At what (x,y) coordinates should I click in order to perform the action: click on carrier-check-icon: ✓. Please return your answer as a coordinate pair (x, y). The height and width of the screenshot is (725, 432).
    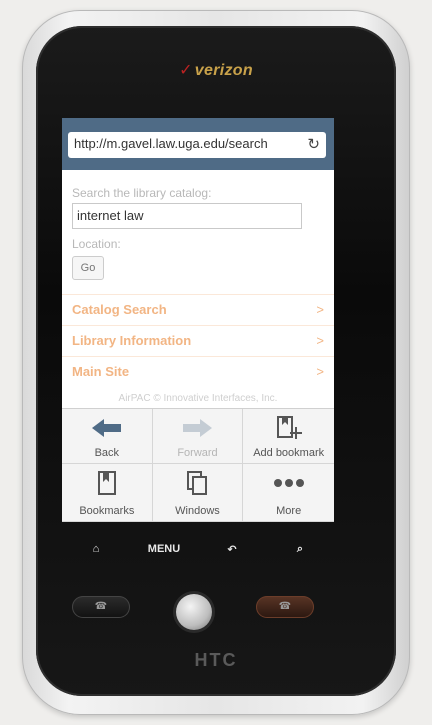
    Looking at the image, I should click on (186, 70).